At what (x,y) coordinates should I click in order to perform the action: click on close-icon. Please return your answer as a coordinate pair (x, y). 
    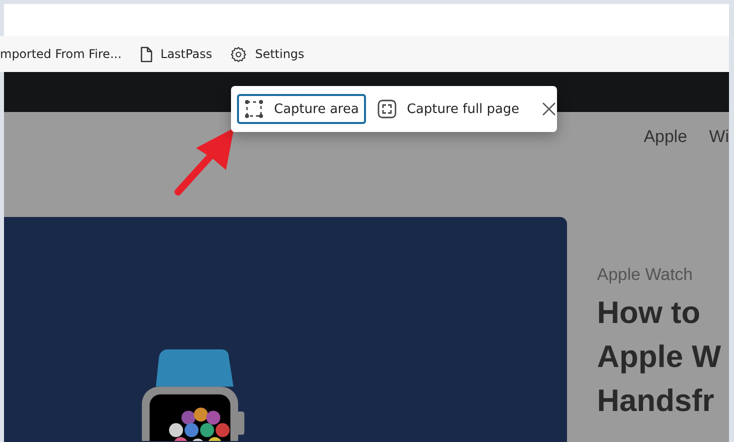
    Looking at the image, I should click on (549, 109).